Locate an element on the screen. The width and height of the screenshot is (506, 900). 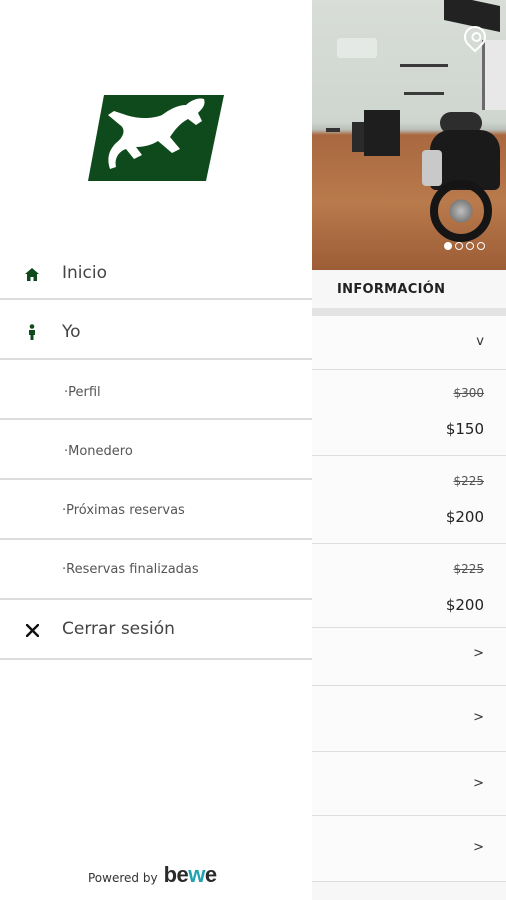
person-icon is located at coordinates (32, 332).